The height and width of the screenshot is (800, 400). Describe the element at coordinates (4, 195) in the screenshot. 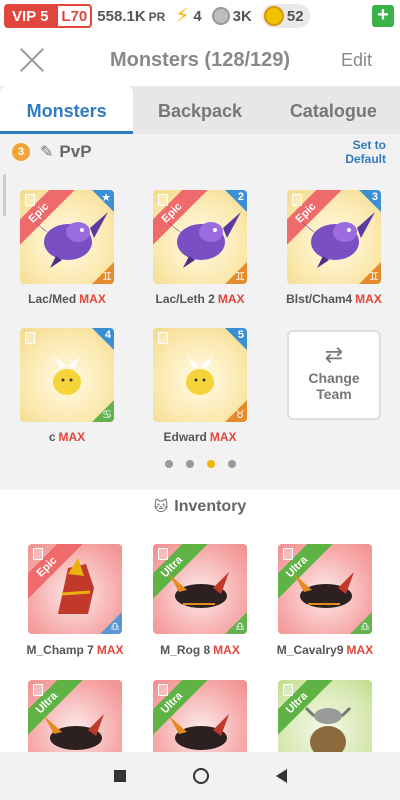

I see `scroll-indicator` at that location.